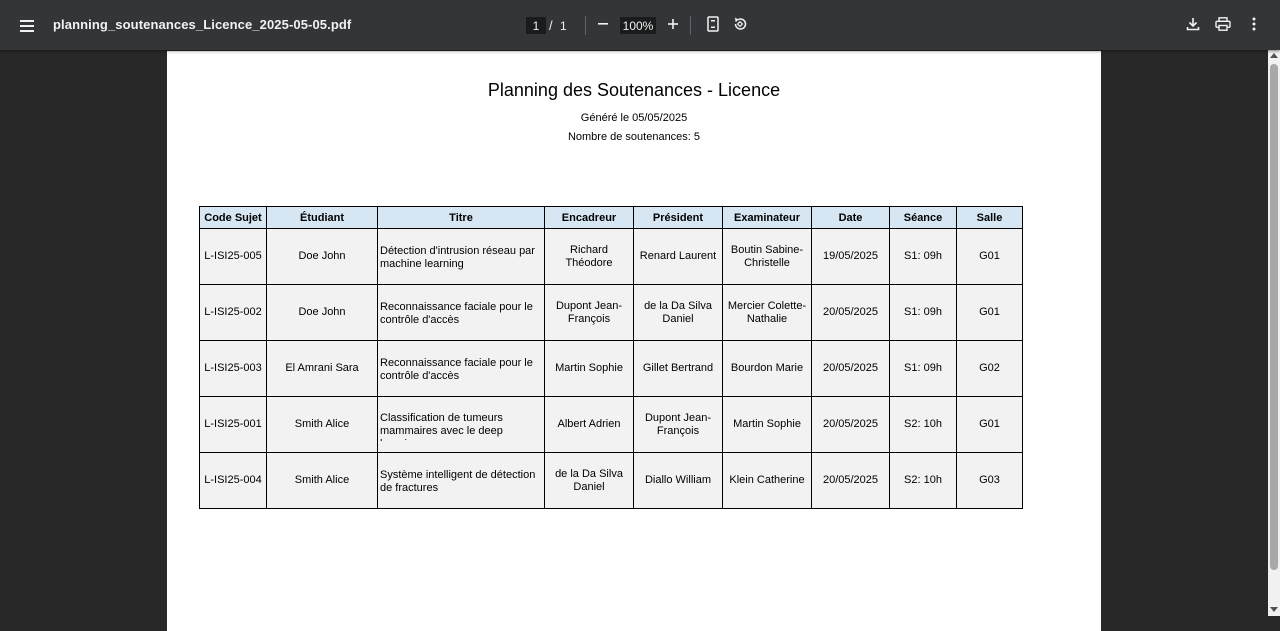 The height and width of the screenshot is (631, 1280). What do you see at coordinates (634, 90) in the screenshot?
I see `document-title: Planning des Soutenances - Licence` at bounding box center [634, 90].